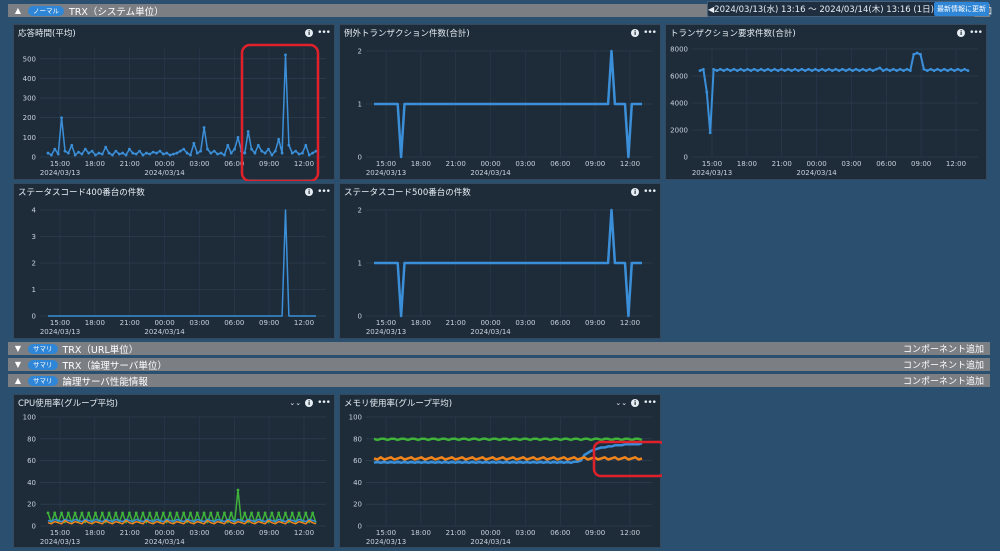 The width and height of the screenshot is (1000, 551). I want to click on update-button: 最新情報に更新, so click(961, 9).